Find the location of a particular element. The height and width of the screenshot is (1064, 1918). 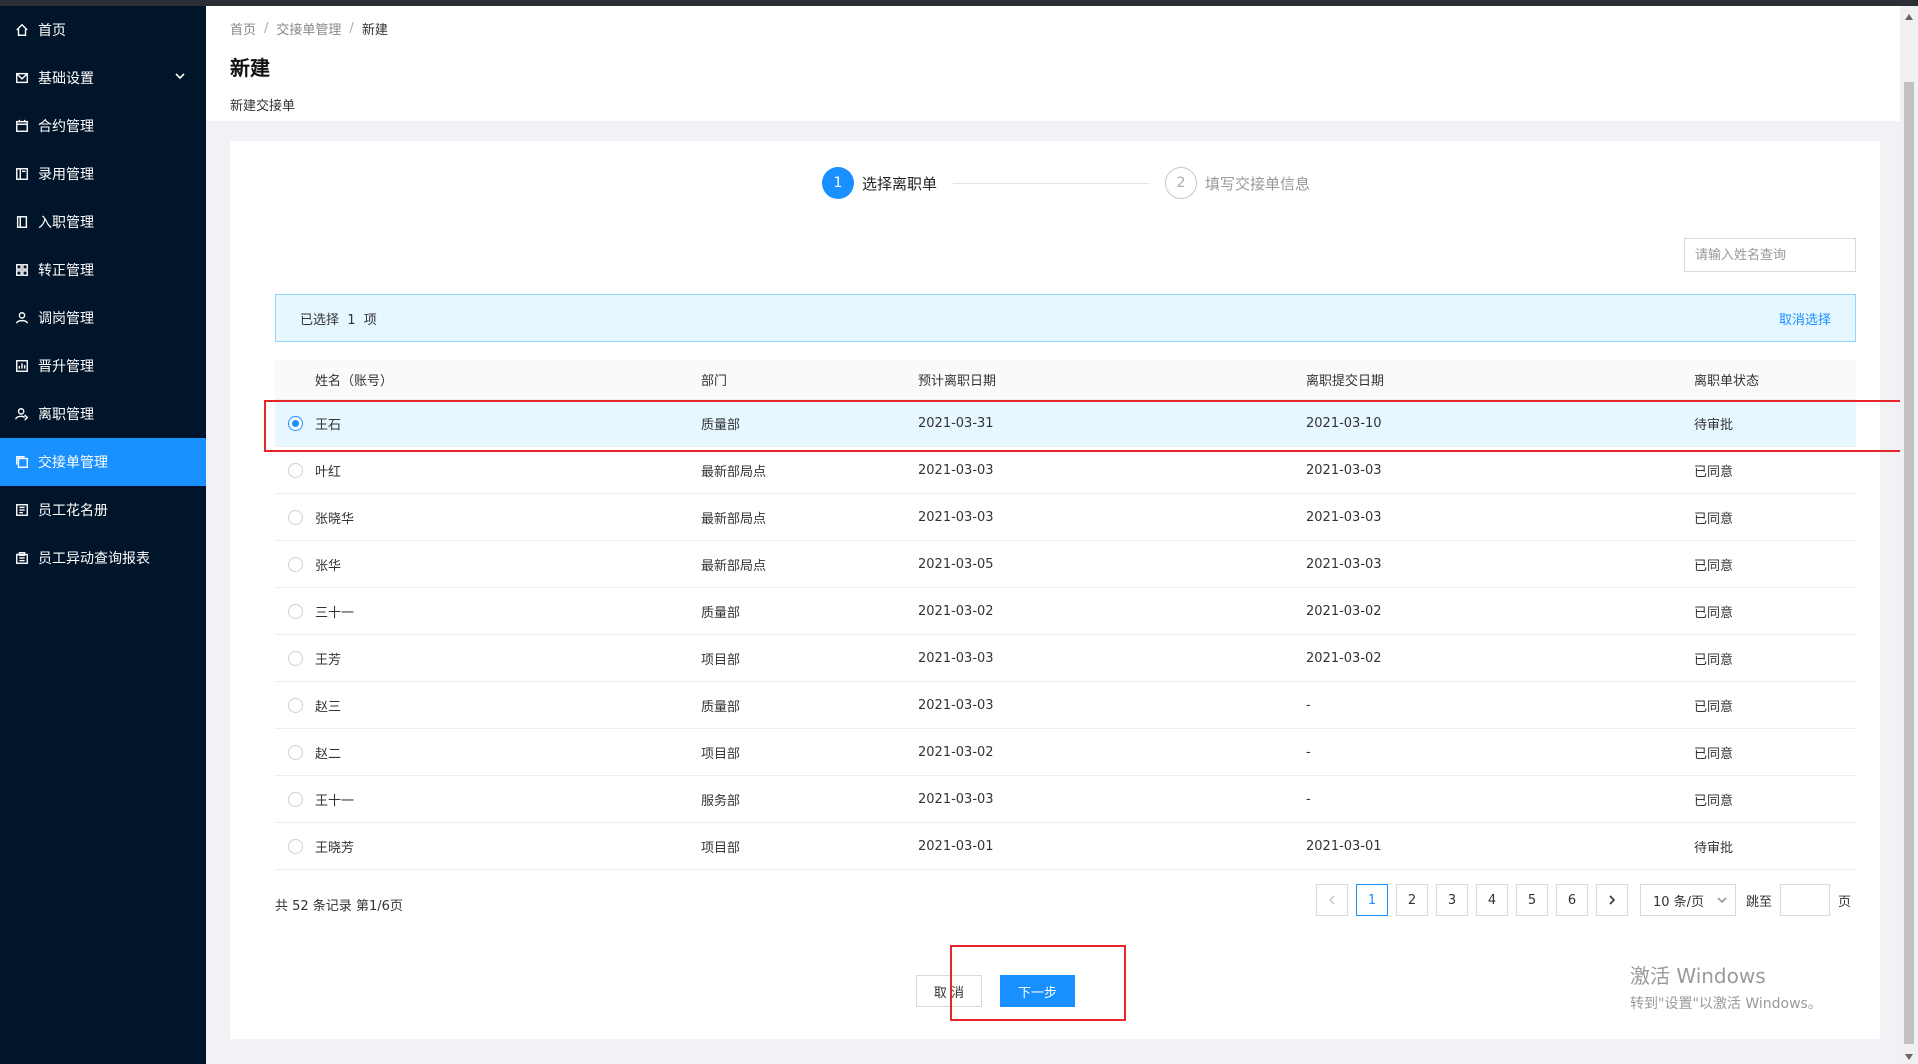

windows-activation-watermark: 激活 Windows 转到"设置"以激活 Windows。 is located at coordinates (1726, 986).